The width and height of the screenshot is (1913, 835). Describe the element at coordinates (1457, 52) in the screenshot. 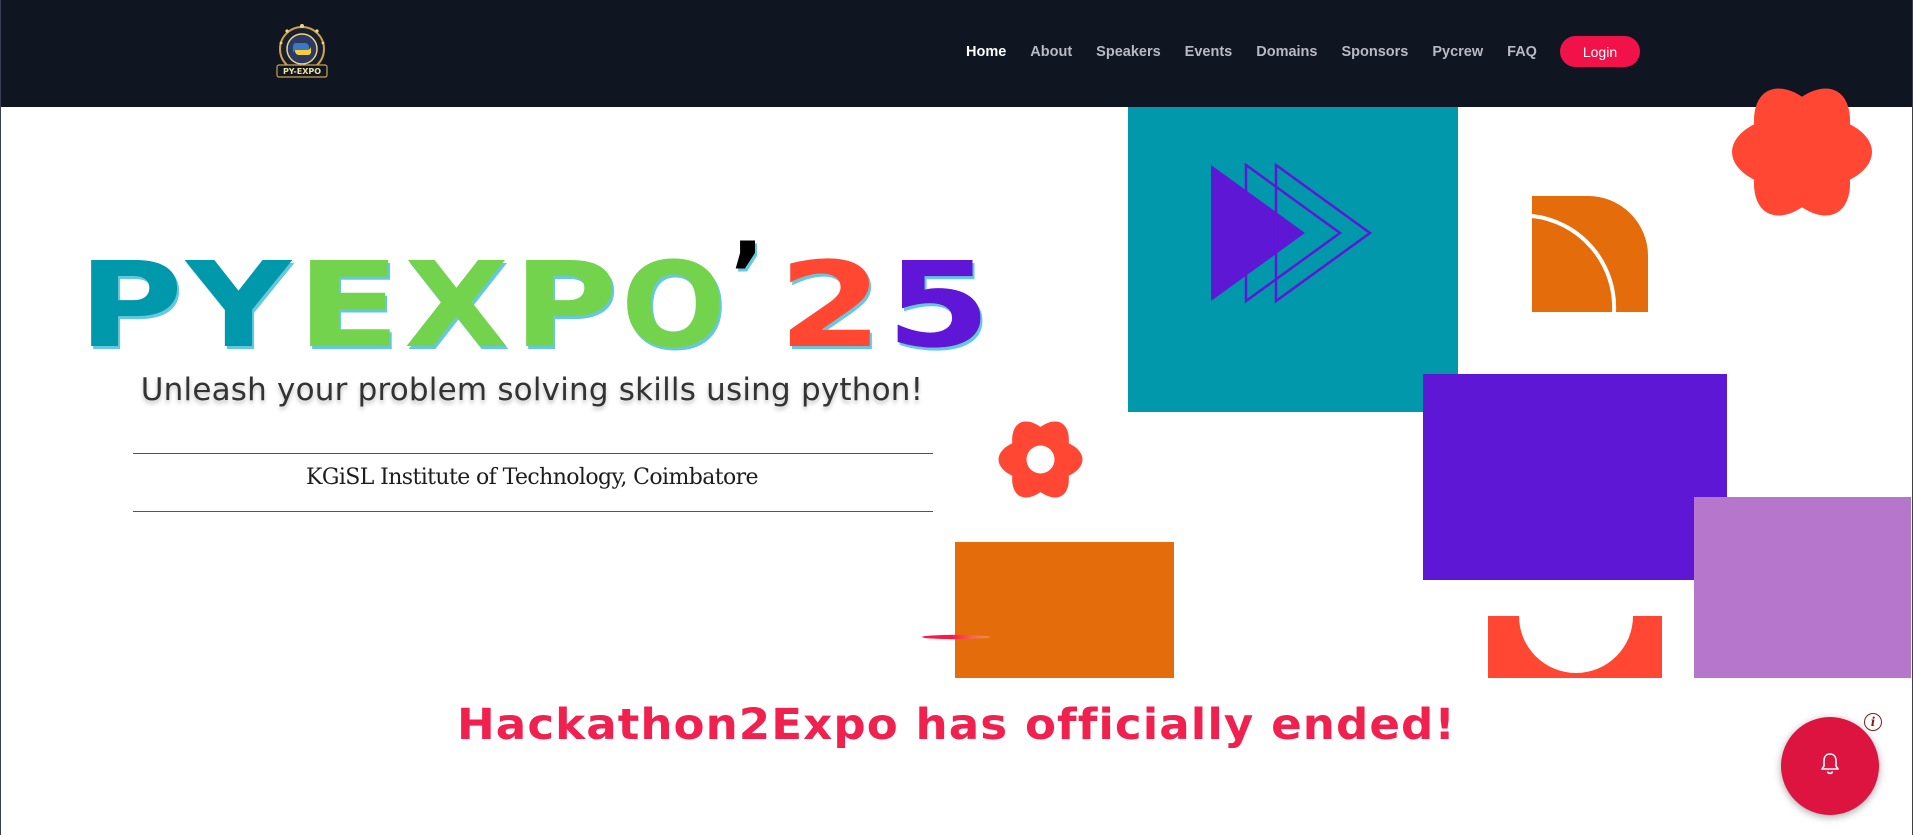

I see `nav-link-pycrew: Pycrew` at that location.